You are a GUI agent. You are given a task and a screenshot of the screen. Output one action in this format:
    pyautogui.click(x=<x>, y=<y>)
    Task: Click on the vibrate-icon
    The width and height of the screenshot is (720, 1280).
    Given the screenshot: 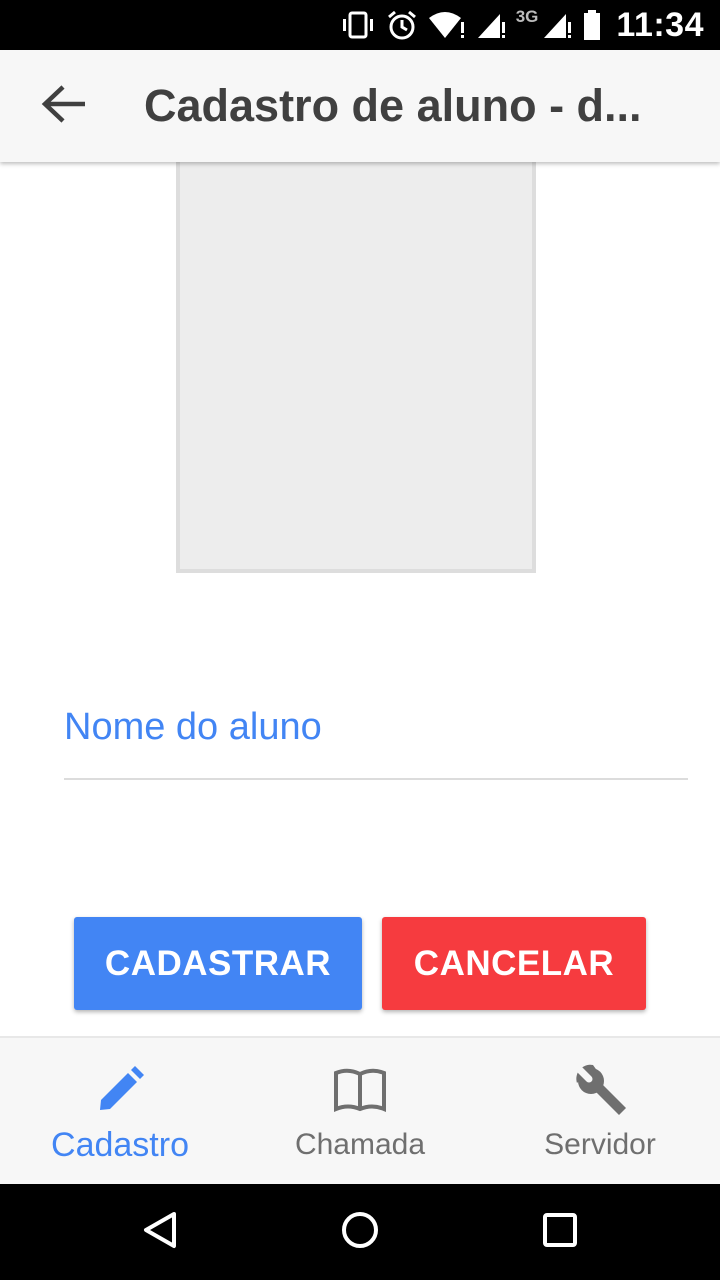 What is the action you would take?
    pyautogui.click(x=358, y=25)
    